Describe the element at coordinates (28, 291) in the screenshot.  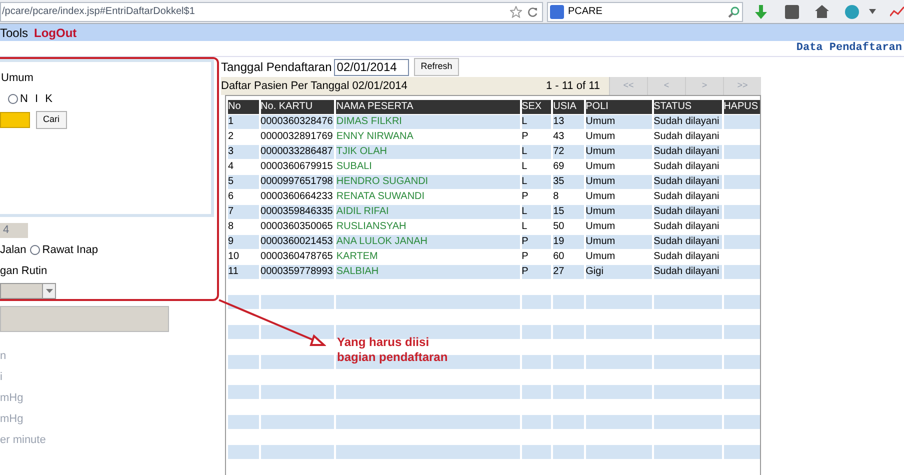
I see `select-field` at that location.